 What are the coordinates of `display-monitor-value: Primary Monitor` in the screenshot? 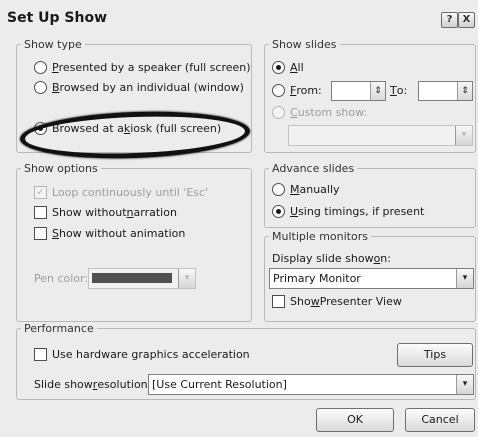 It's located at (317, 278).